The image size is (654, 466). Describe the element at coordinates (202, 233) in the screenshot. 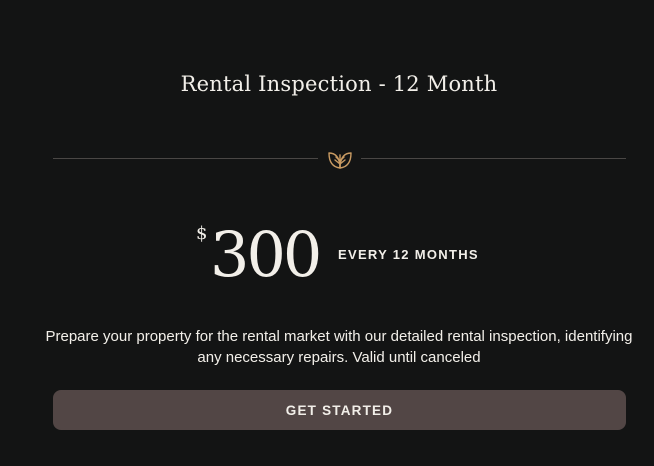

I see `currency-symbol: $` at that location.